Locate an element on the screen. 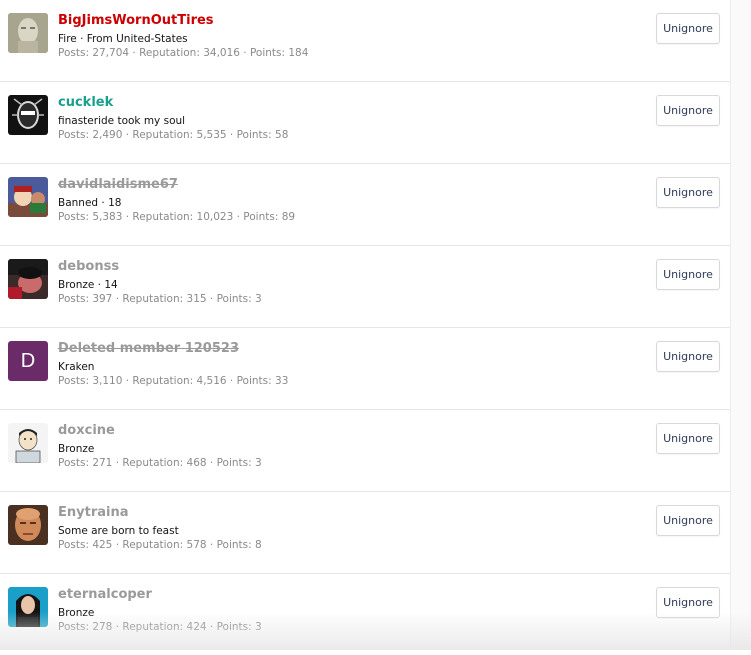 The height and width of the screenshot is (655, 751). username-link: cucklek is located at coordinates (85, 103).